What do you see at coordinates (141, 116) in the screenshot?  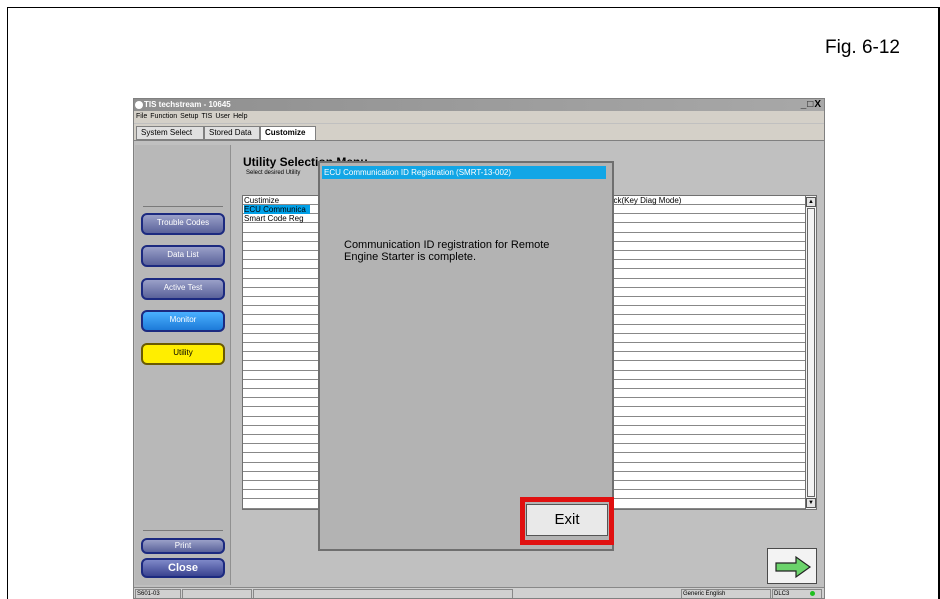 I see `menu-file: File` at bounding box center [141, 116].